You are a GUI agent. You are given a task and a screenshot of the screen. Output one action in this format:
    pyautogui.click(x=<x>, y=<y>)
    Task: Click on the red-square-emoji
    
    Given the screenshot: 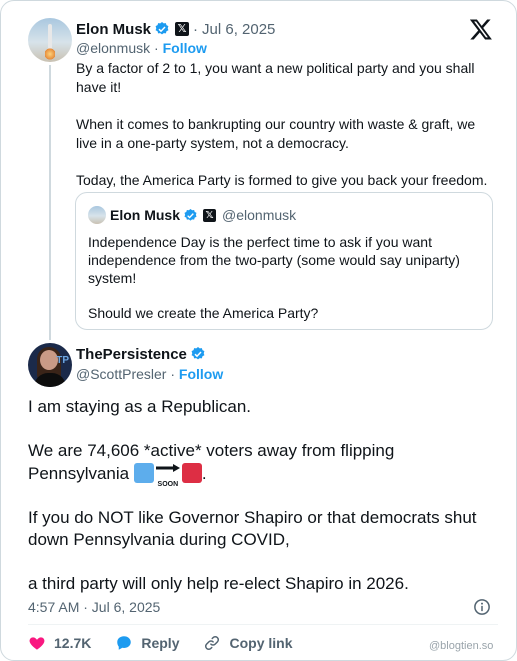 What is the action you would take?
    pyautogui.click(x=191, y=473)
    